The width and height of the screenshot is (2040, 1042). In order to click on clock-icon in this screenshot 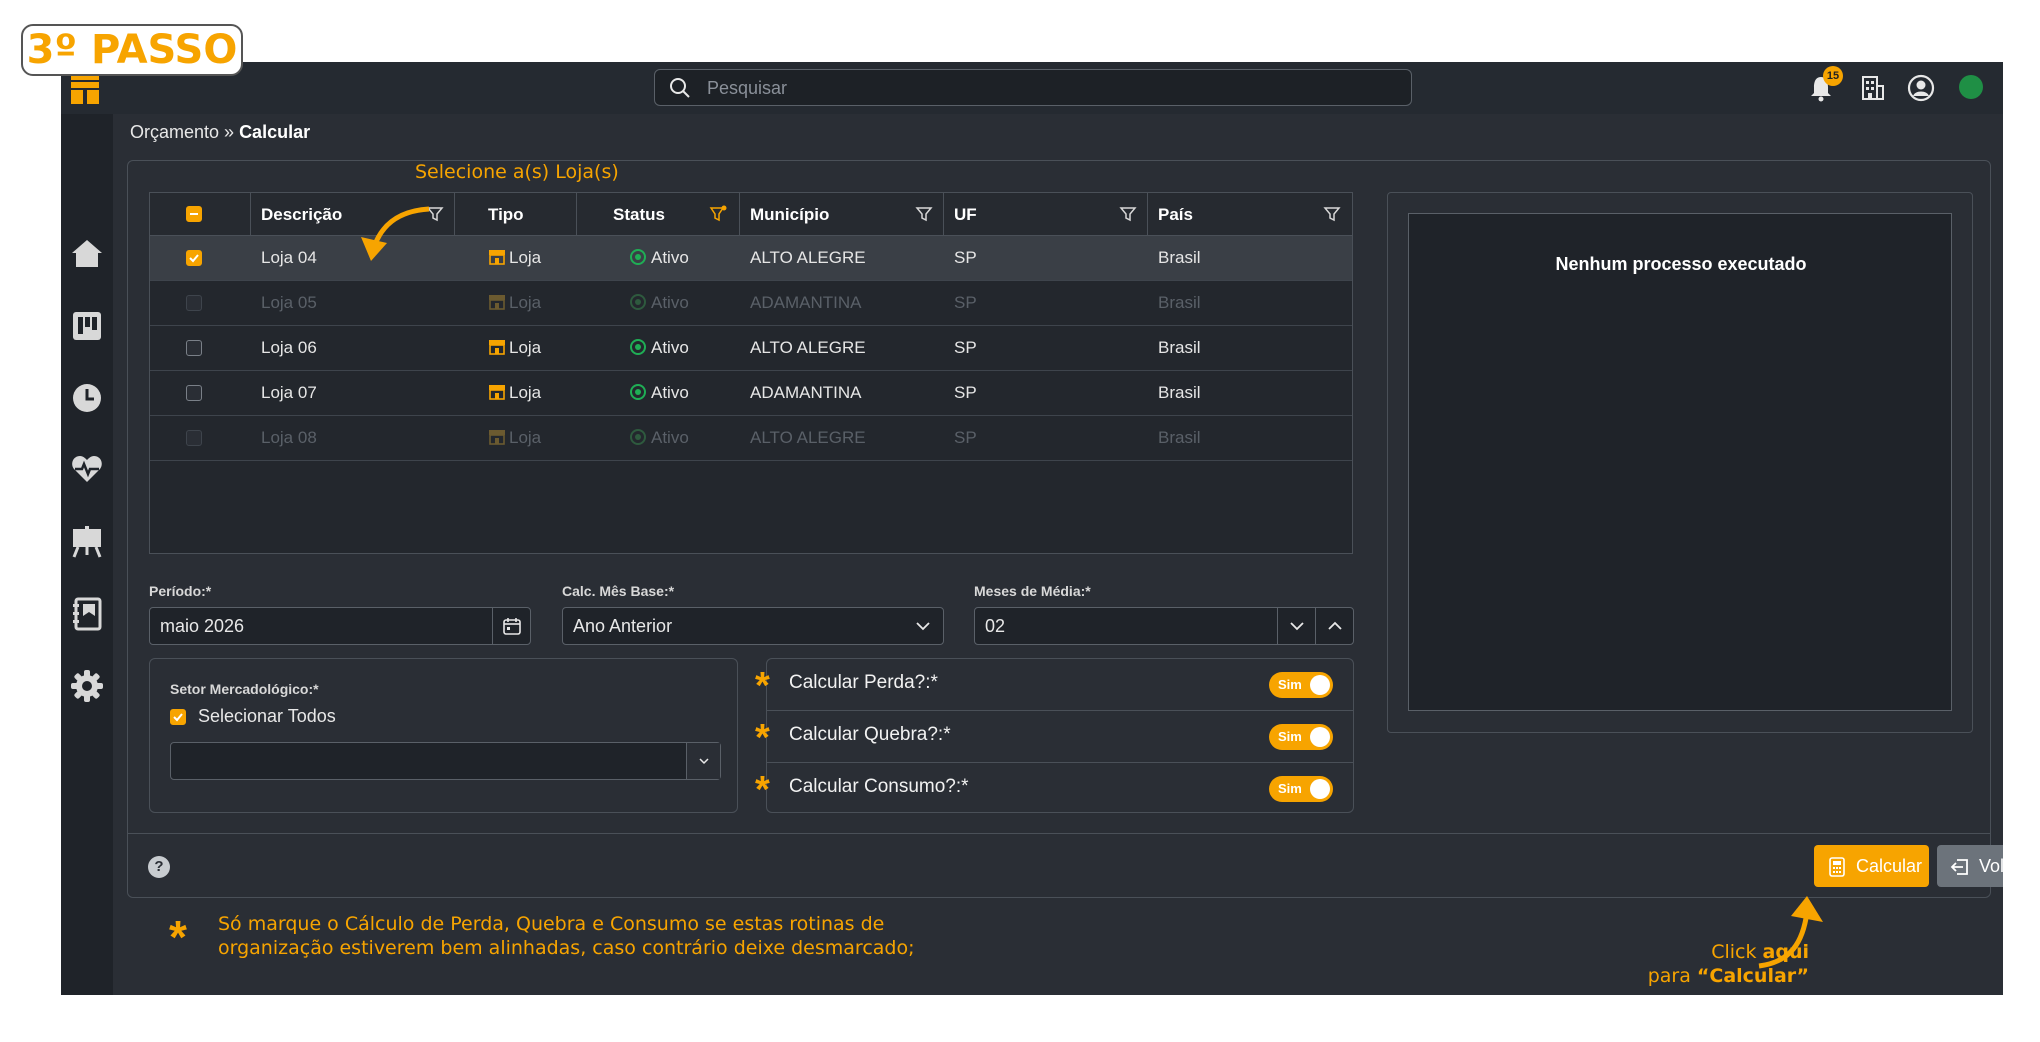, I will do `click(87, 398)`.